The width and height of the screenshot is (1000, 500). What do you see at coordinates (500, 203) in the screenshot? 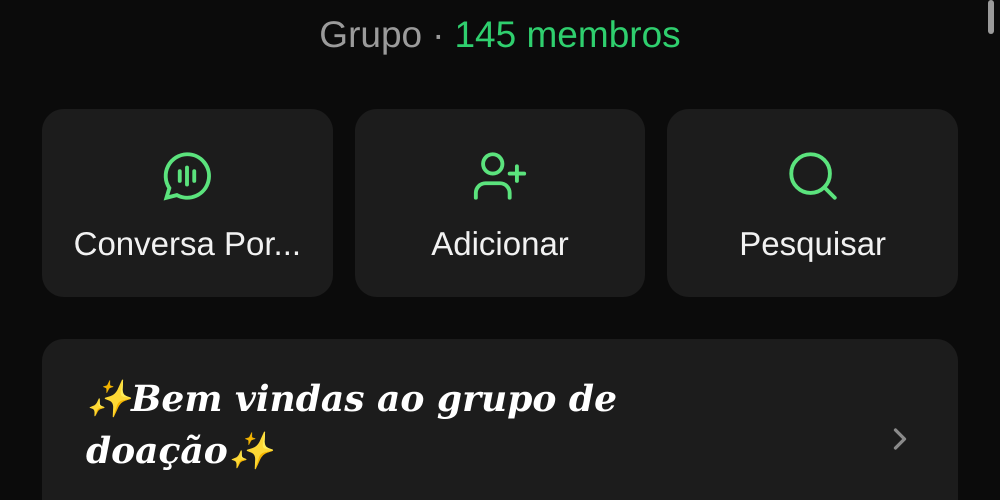
I see `action-button: Adicionar` at bounding box center [500, 203].